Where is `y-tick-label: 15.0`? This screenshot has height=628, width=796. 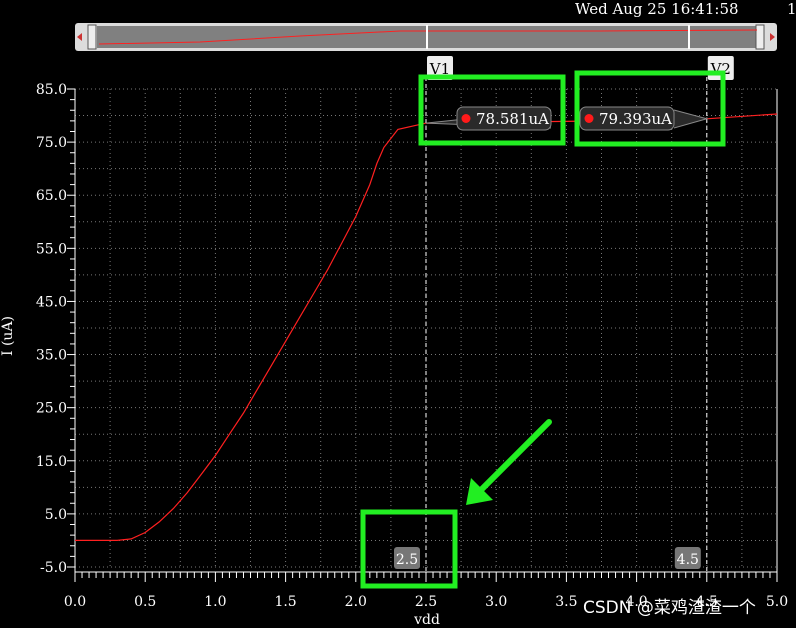 y-tick-label: 15.0 is located at coordinates (51, 462).